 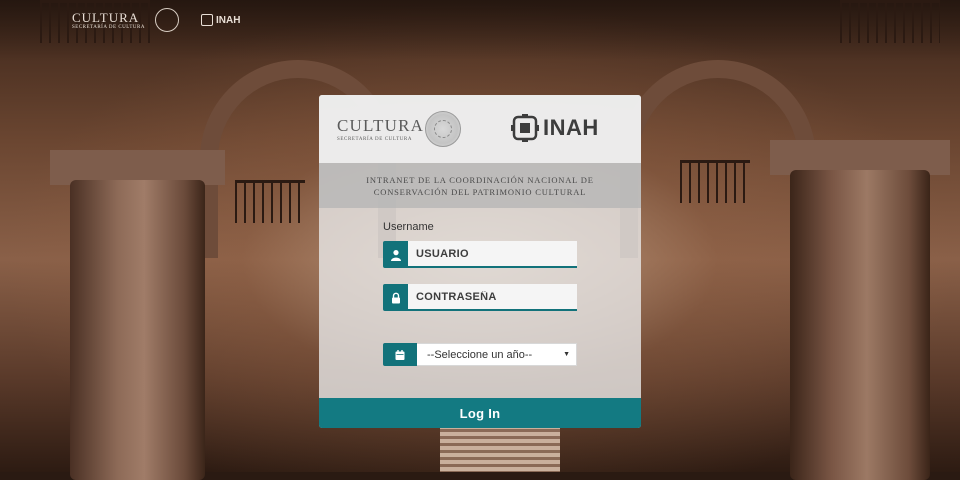 I want to click on header-inah-logo: INAH, so click(x=220, y=20).